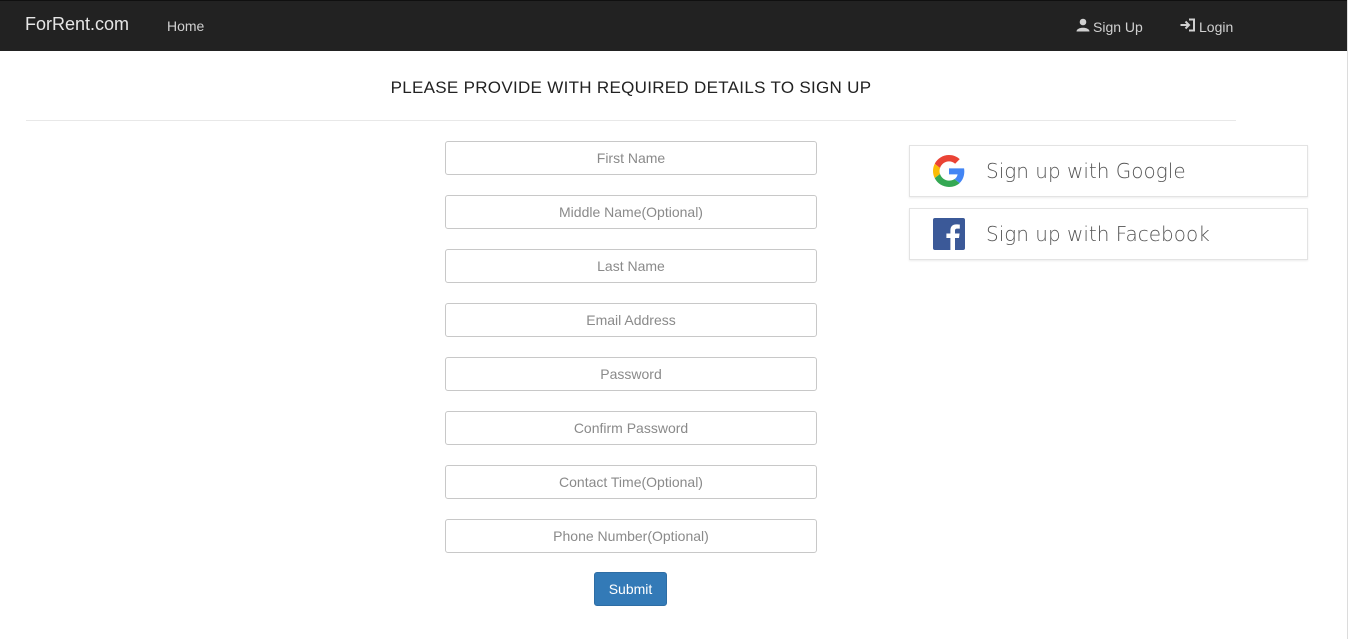 This screenshot has width=1348, height=639. Describe the element at coordinates (631, 320) in the screenshot. I see `email-input` at that location.